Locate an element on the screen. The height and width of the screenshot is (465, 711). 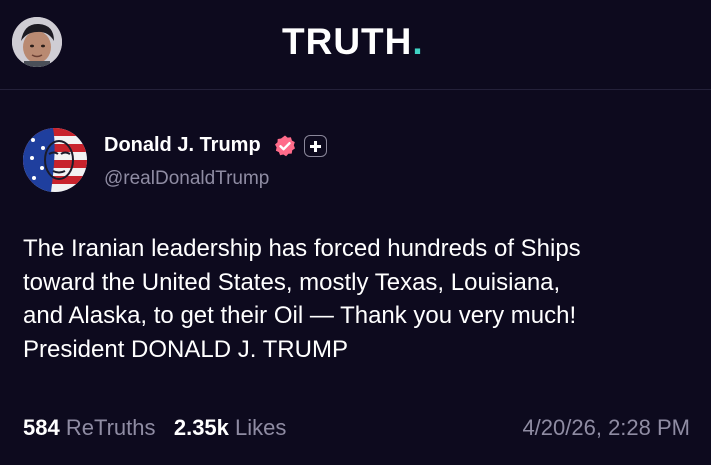
author-avatar is located at coordinates (55, 160).